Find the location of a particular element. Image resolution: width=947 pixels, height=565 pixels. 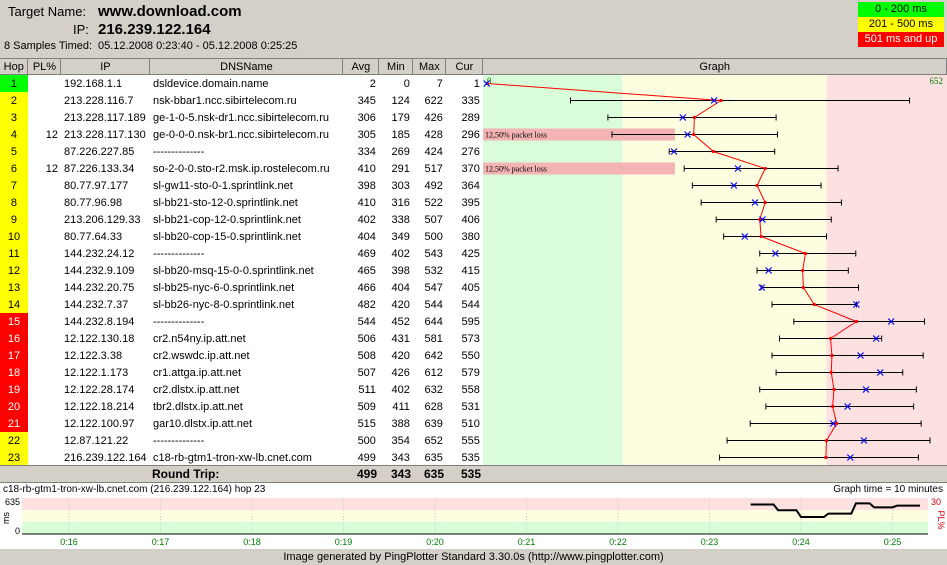

time-tick-label: 0:23 is located at coordinates (710, 542).